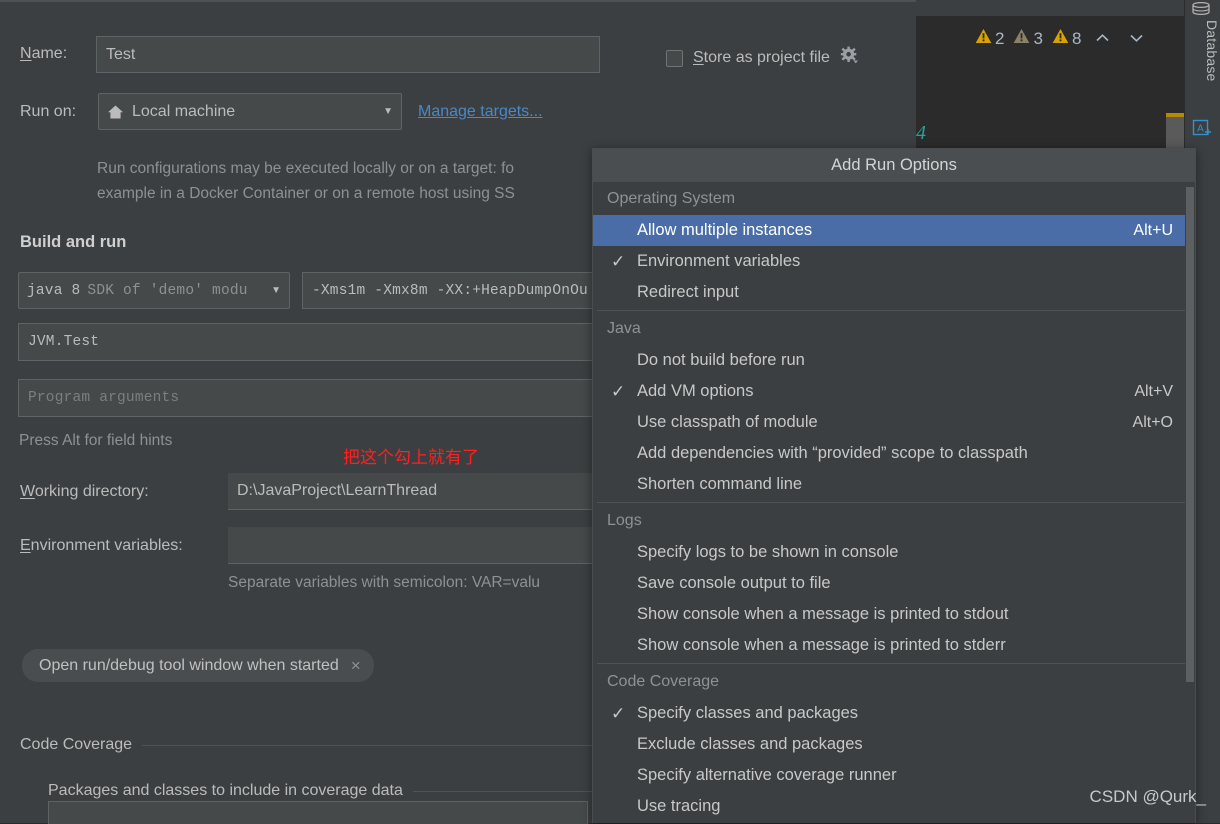 Image resolution: width=1220 pixels, height=824 pixels. Describe the element at coordinates (725, 230) in the screenshot. I see `menu-item-label: Allow multiple instances` at that location.